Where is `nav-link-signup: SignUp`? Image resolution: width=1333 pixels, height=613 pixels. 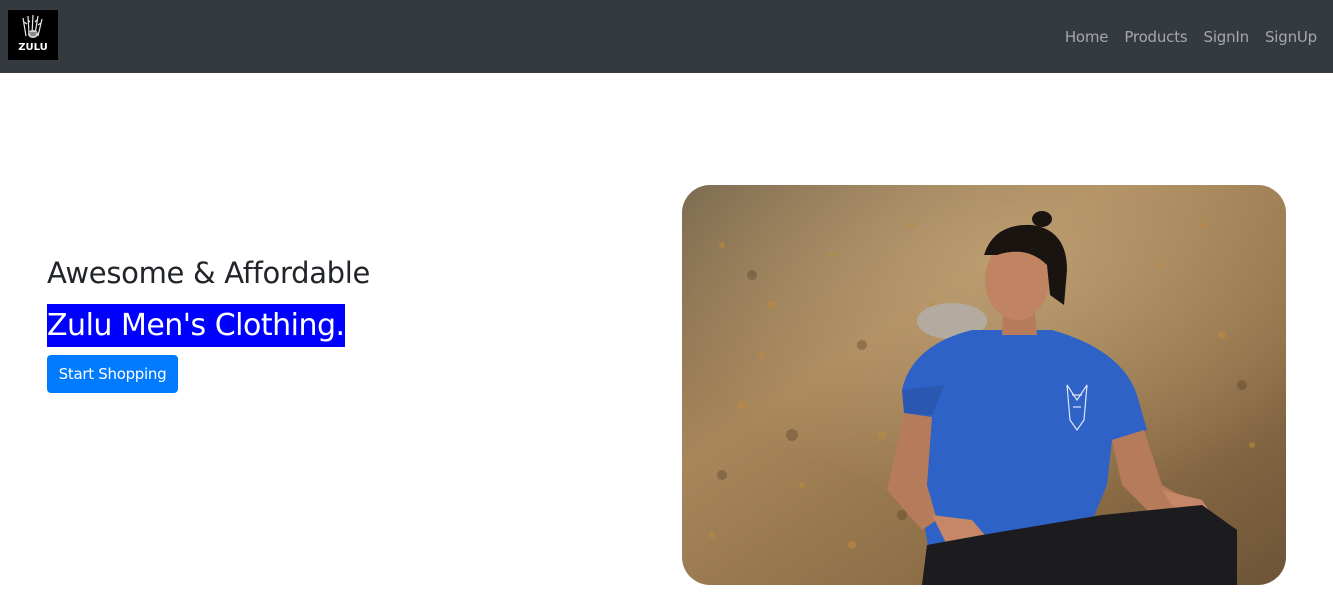
nav-link-signup: SignUp is located at coordinates (1291, 37).